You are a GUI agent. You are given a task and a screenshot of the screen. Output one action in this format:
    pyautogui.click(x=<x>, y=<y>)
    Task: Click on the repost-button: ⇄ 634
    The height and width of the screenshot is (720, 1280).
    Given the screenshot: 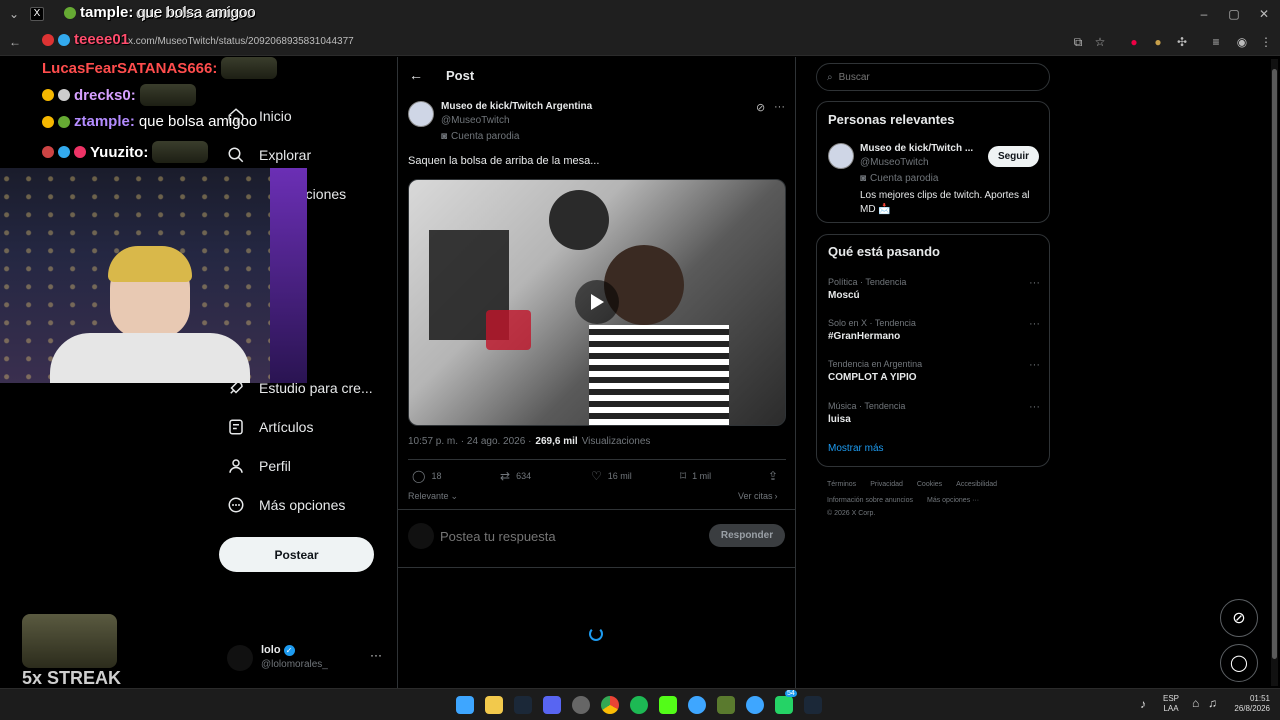 What is the action you would take?
    pyautogui.click(x=515, y=476)
    